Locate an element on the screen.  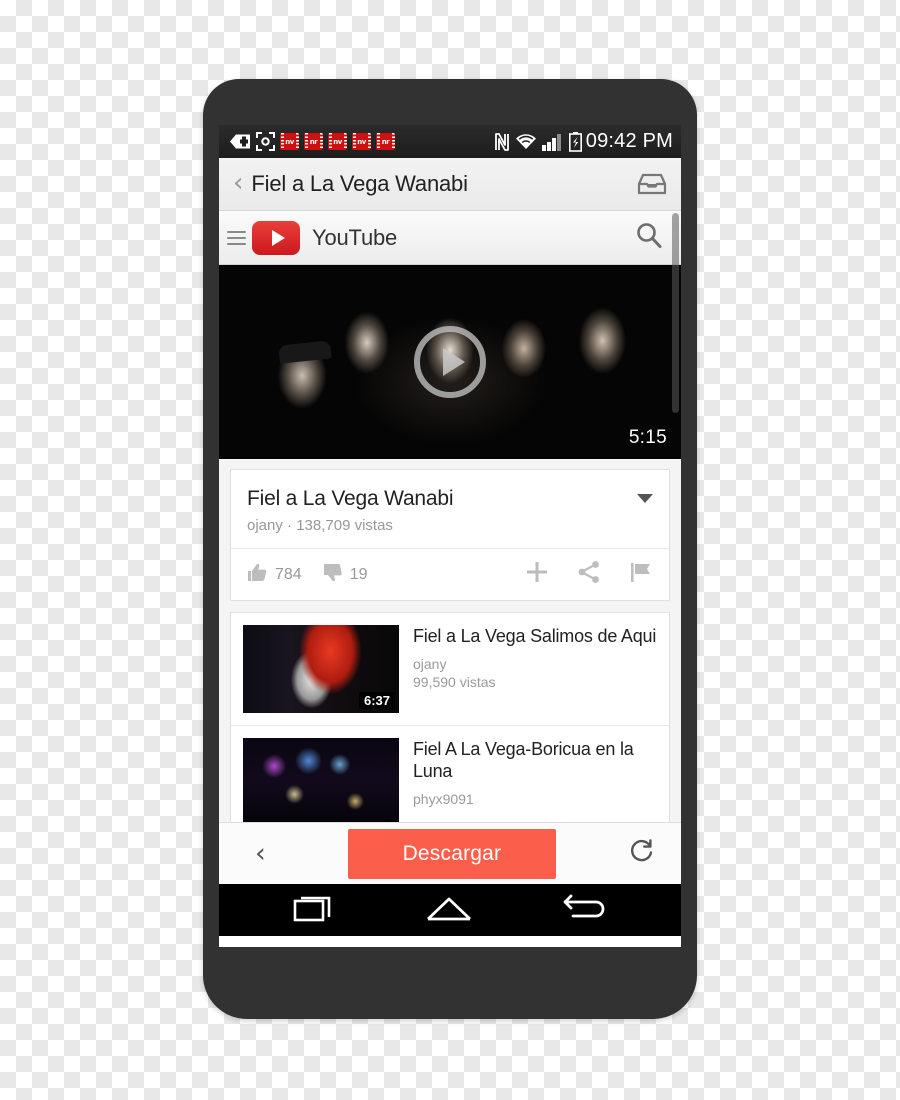
related-thumbnail is located at coordinates (321, 780).